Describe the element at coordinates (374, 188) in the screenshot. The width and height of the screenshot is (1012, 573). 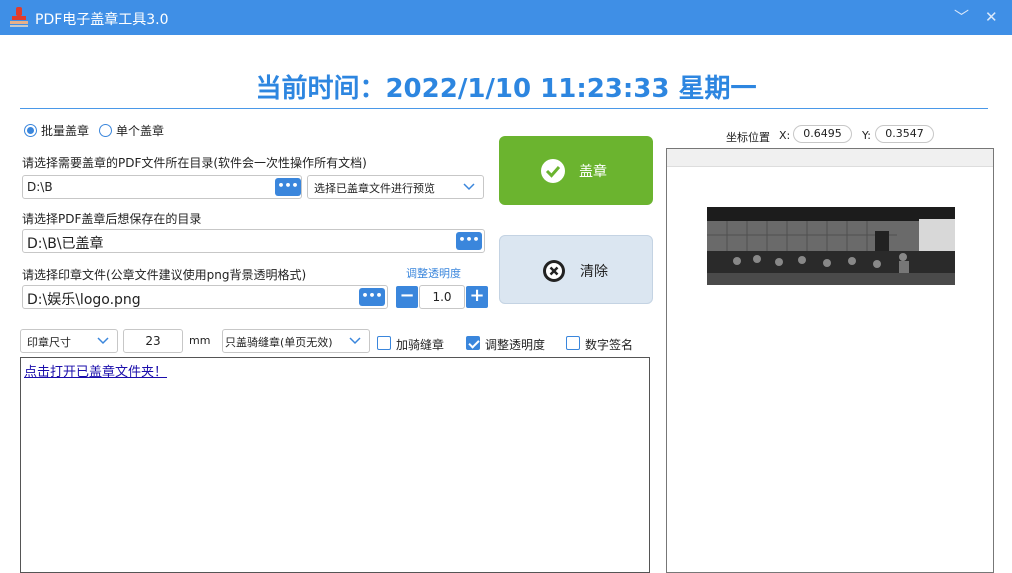
I see `preview-file-select-label: 选择已盖章文件进行预览` at that location.